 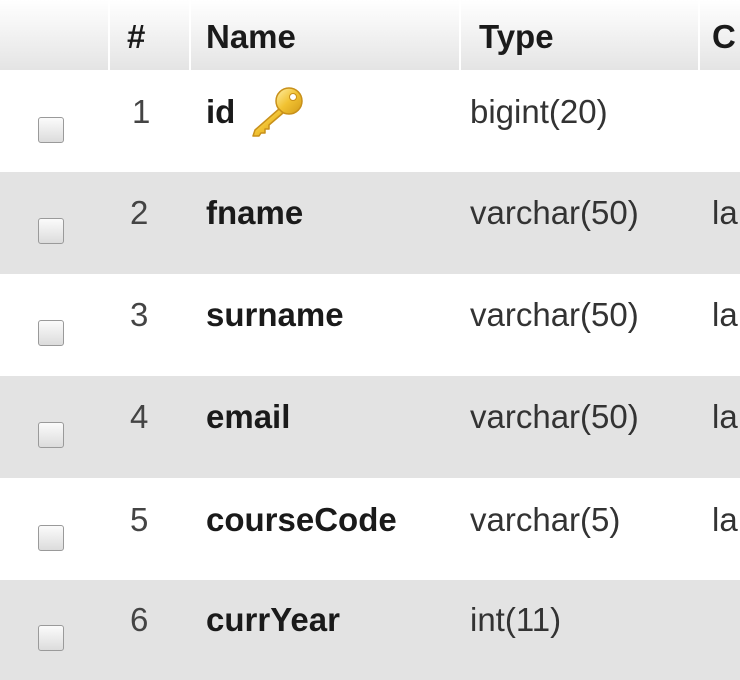 What do you see at coordinates (139, 314) in the screenshot?
I see `row-number: 3` at bounding box center [139, 314].